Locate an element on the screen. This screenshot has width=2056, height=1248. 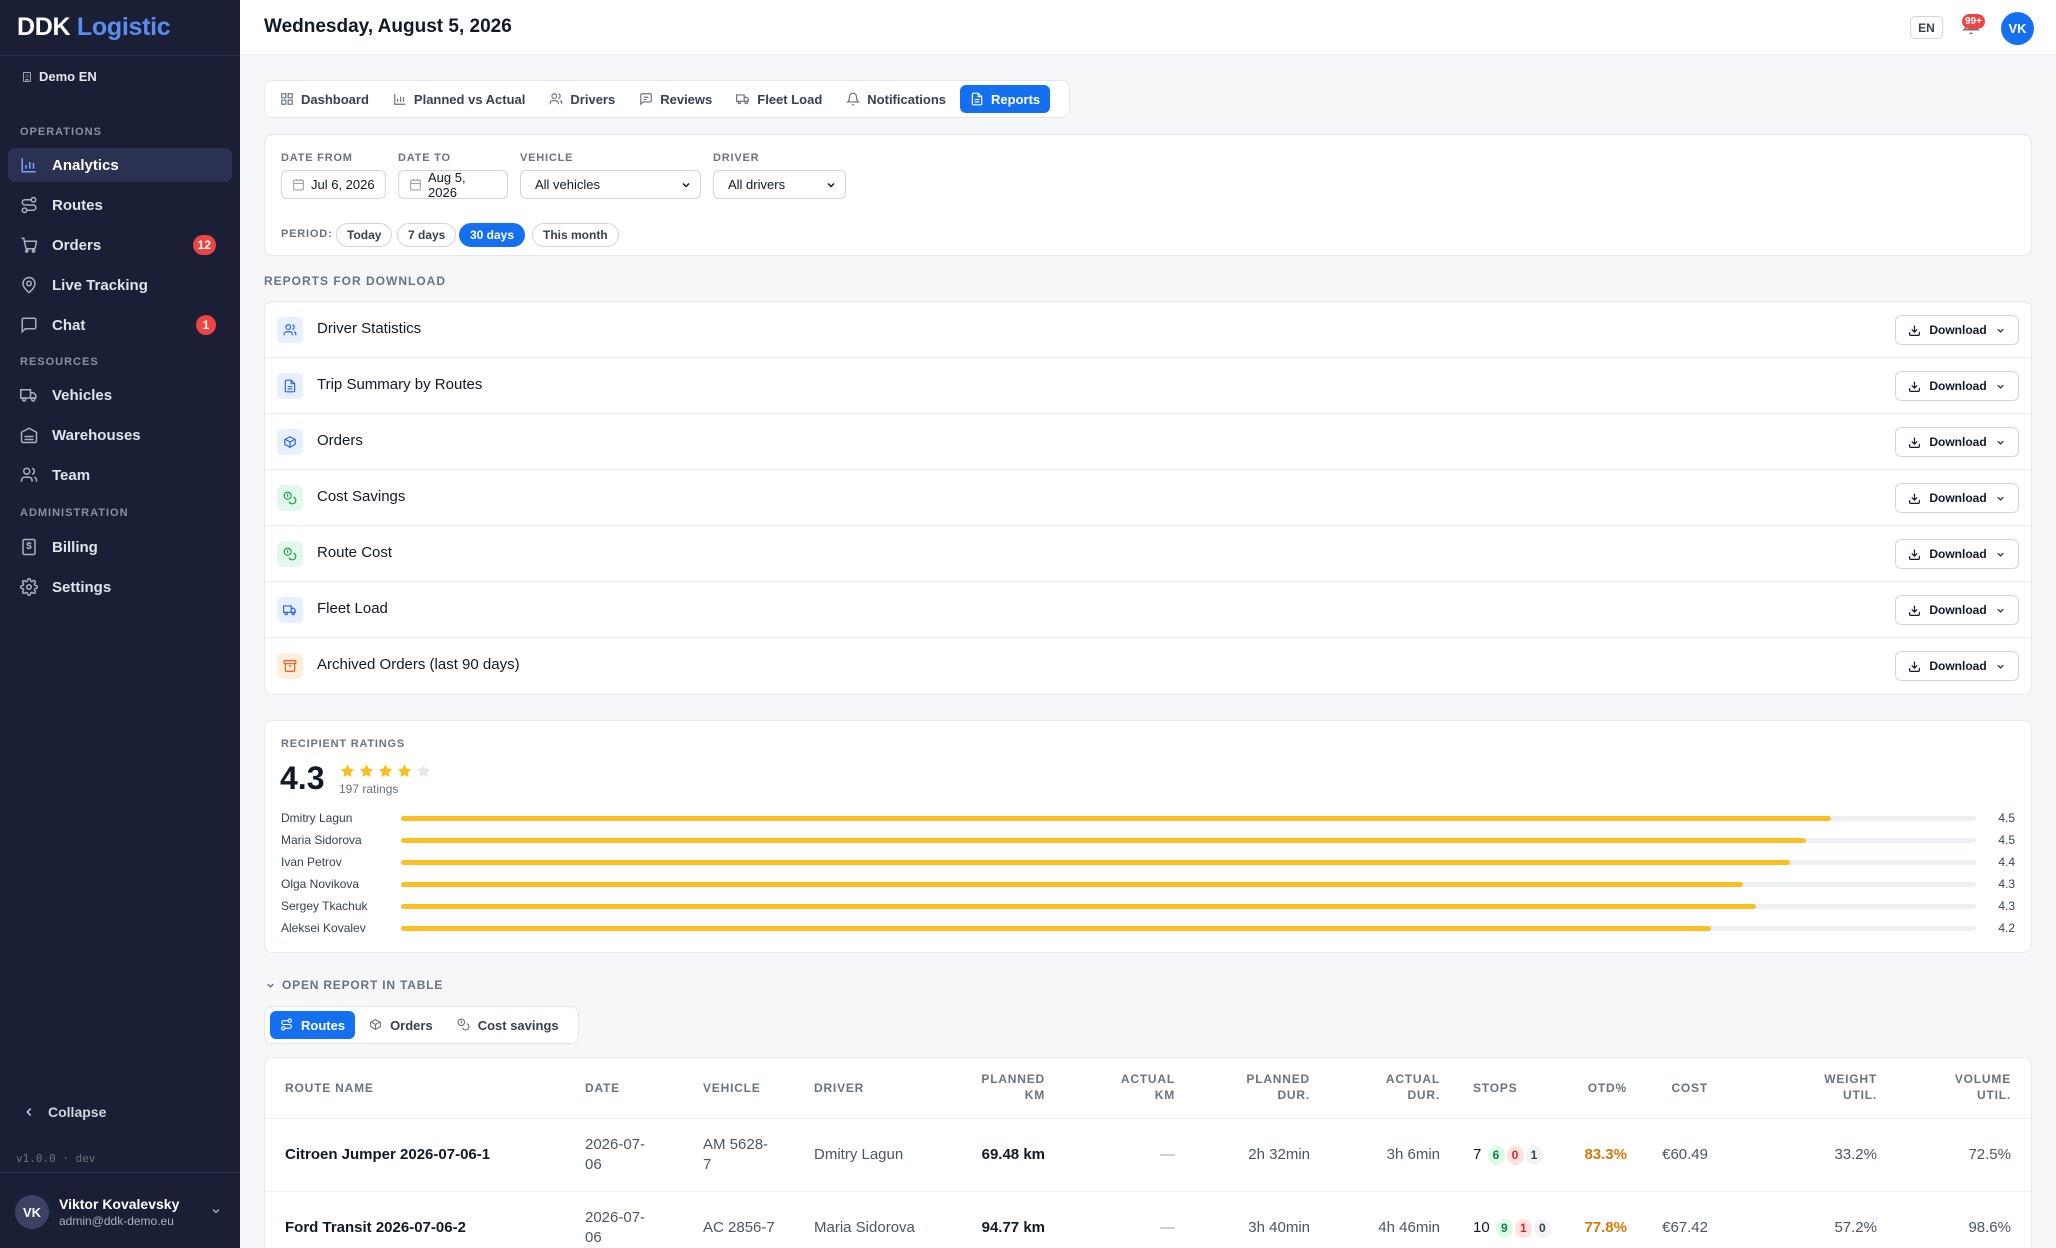
period-today-button: Today is located at coordinates (364, 235).